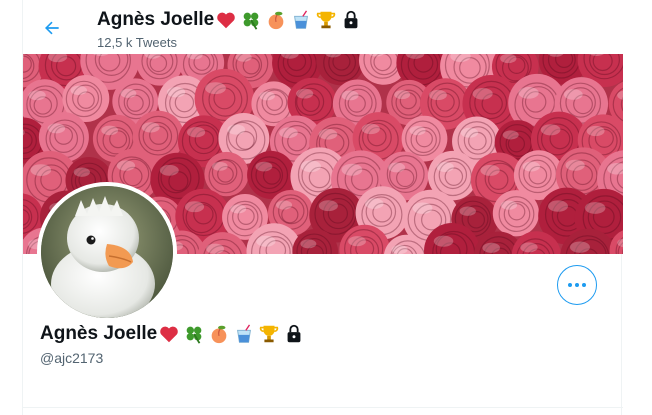 The height and width of the screenshot is (415, 652). I want to click on avatar, so click(107, 252).